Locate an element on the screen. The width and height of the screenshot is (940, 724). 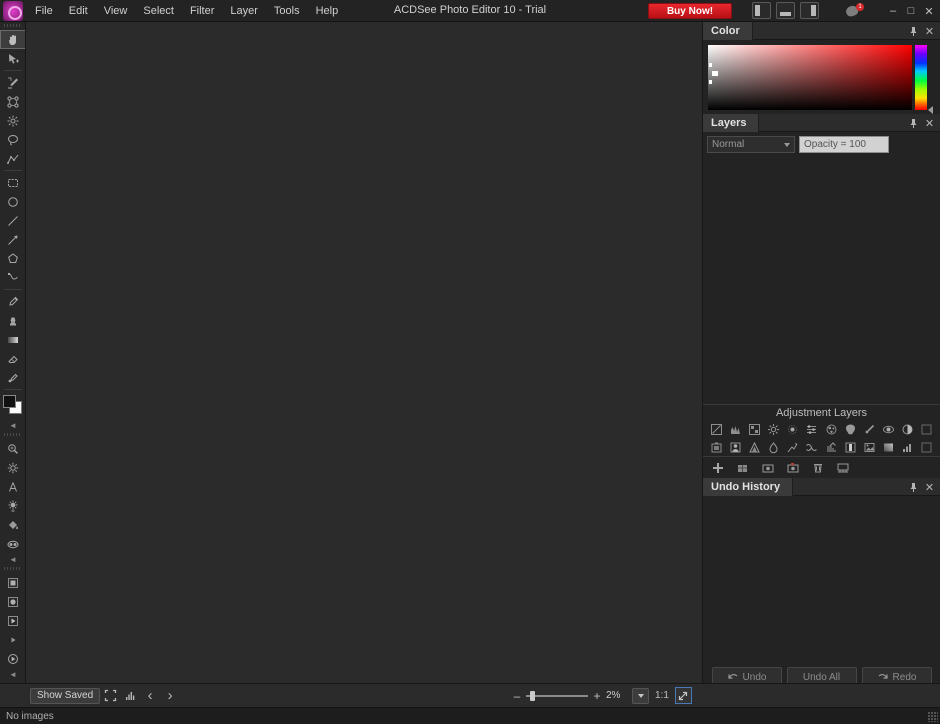
merge-layer-button is located at coordinates (843, 468).